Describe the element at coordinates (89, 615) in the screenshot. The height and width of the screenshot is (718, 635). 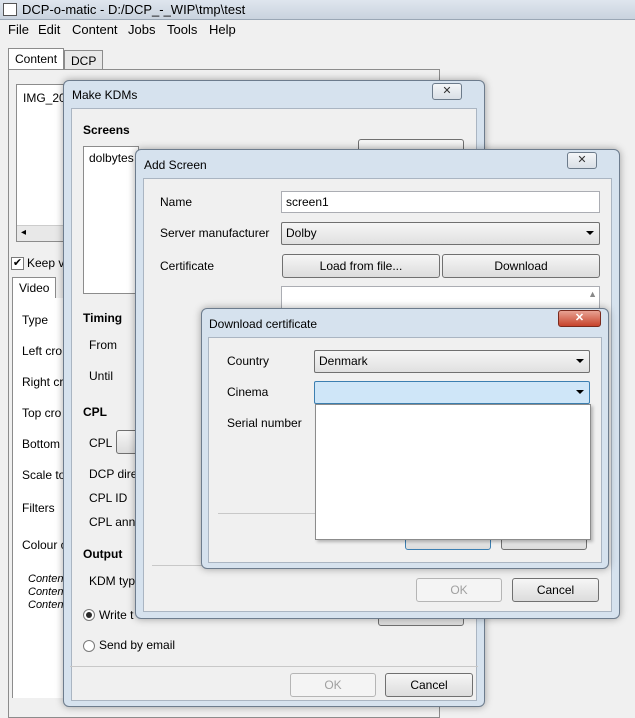
I see `write-to-radio` at that location.